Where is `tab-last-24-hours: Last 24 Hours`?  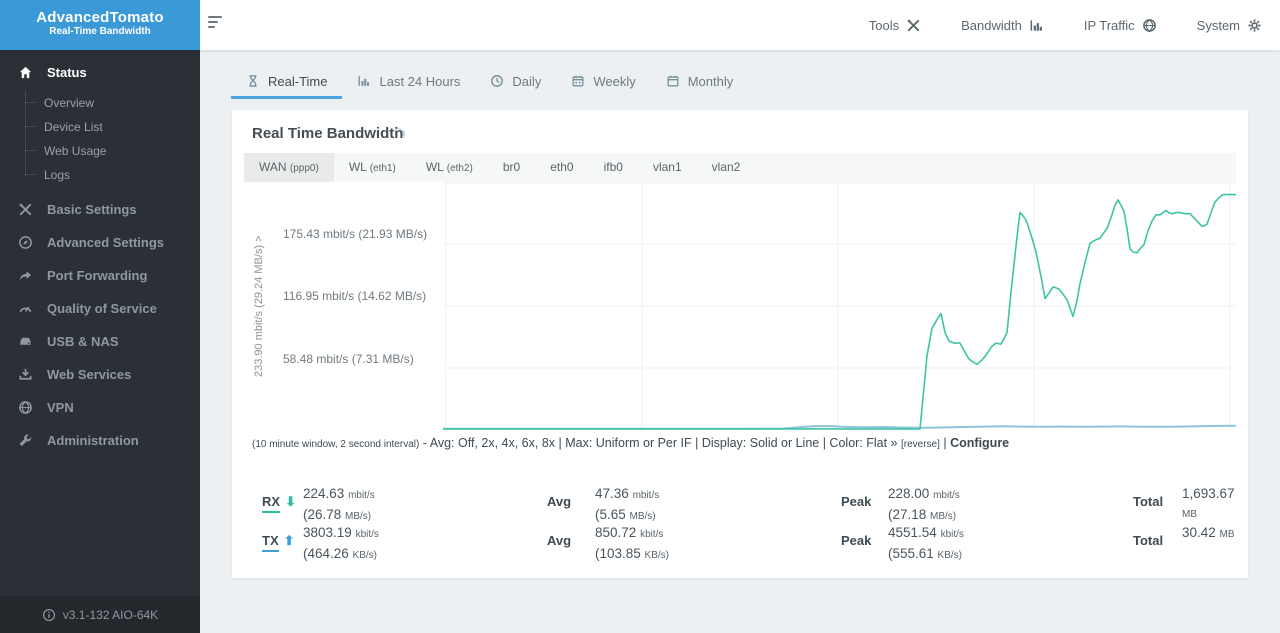
tab-last-24-hours: Last 24 Hours is located at coordinates (408, 82).